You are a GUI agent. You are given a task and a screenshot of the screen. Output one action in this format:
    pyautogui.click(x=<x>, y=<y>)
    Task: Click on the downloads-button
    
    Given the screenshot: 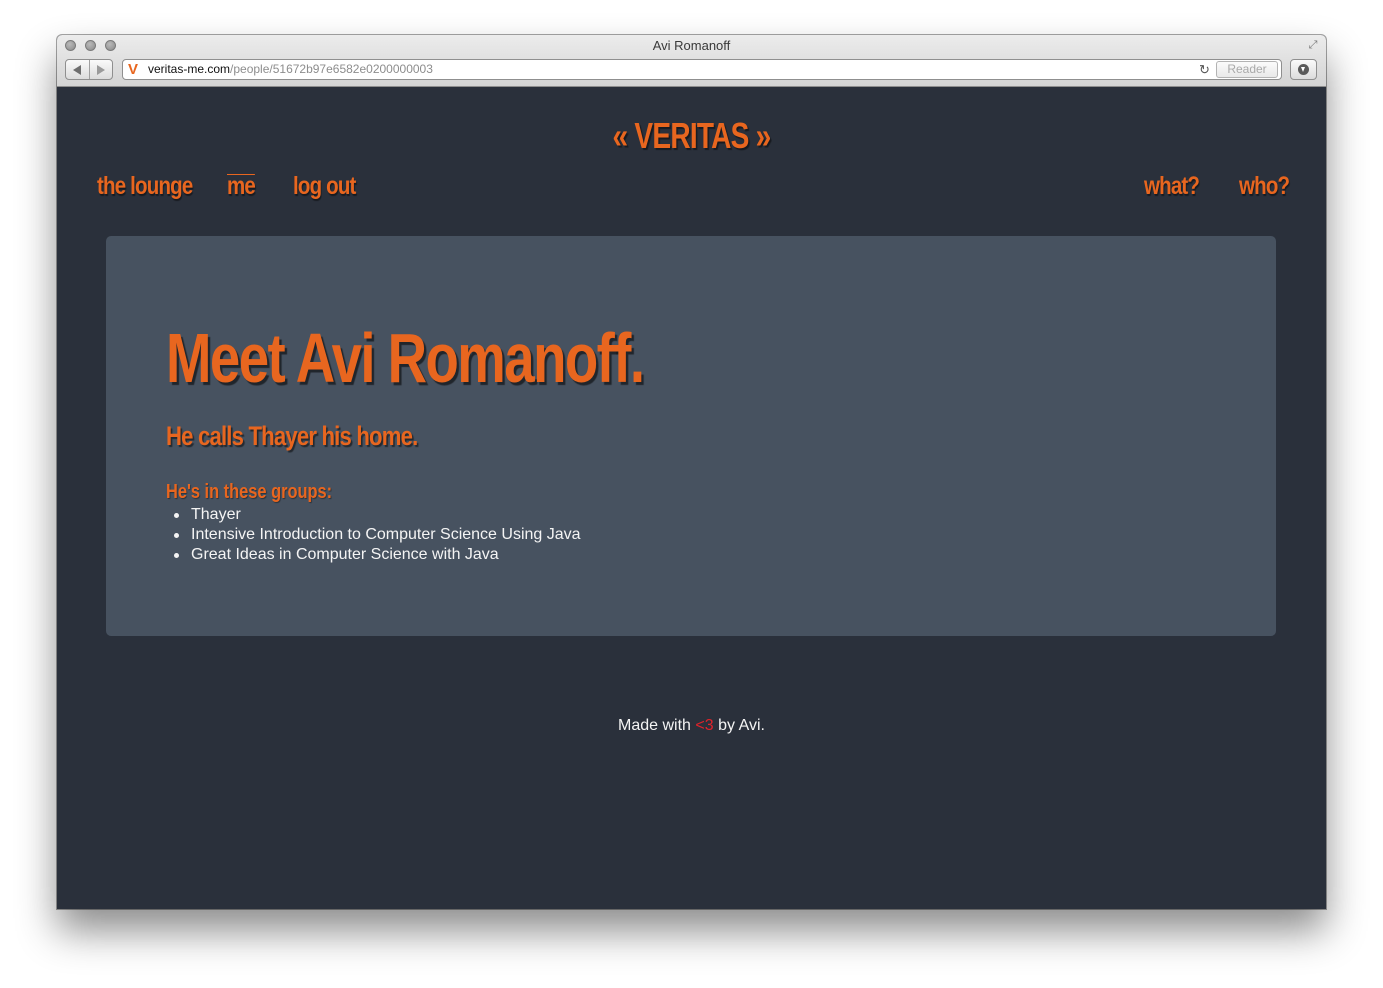 What is the action you would take?
    pyautogui.click(x=1303, y=69)
    